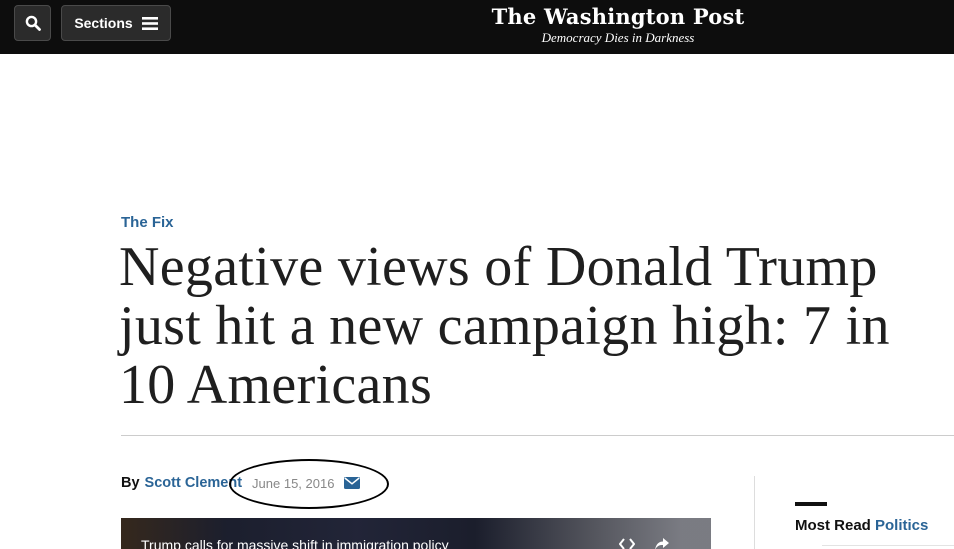 The height and width of the screenshot is (549, 954). Describe the element at coordinates (754, 512) in the screenshot. I see `sidebar-divider` at that location.